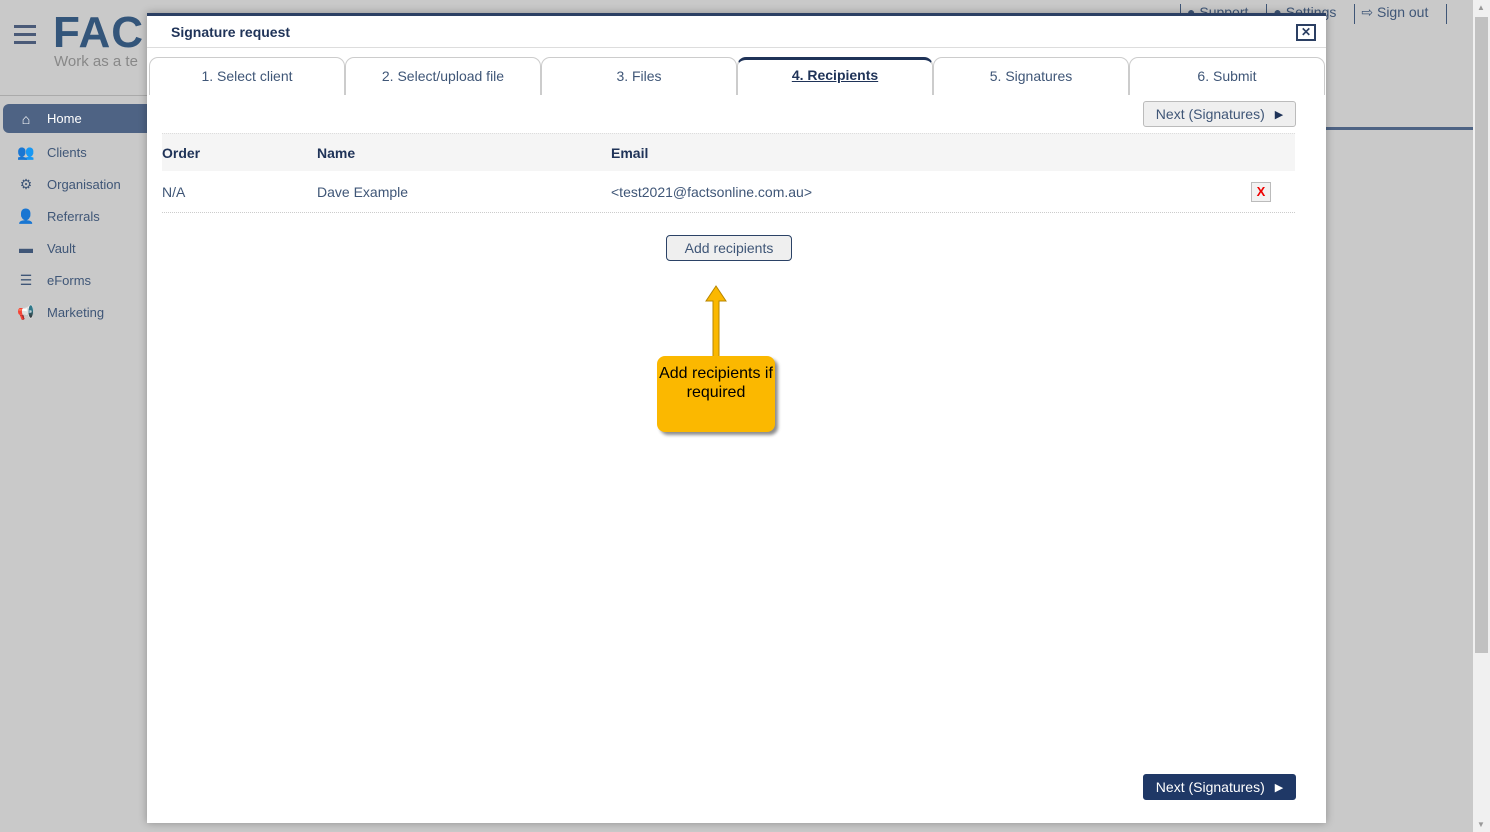 This screenshot has height=832, width=1490. I want to click on tab-signatures: 5. Signatures, so click(1031, 76).